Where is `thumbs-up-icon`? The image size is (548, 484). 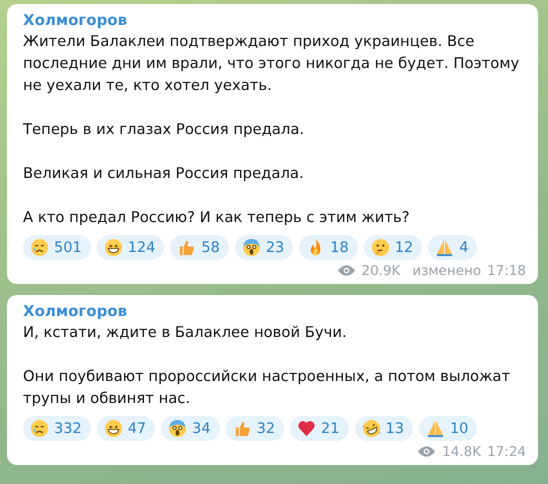 thumbs-up-icon is located at coordinates (186, 247).